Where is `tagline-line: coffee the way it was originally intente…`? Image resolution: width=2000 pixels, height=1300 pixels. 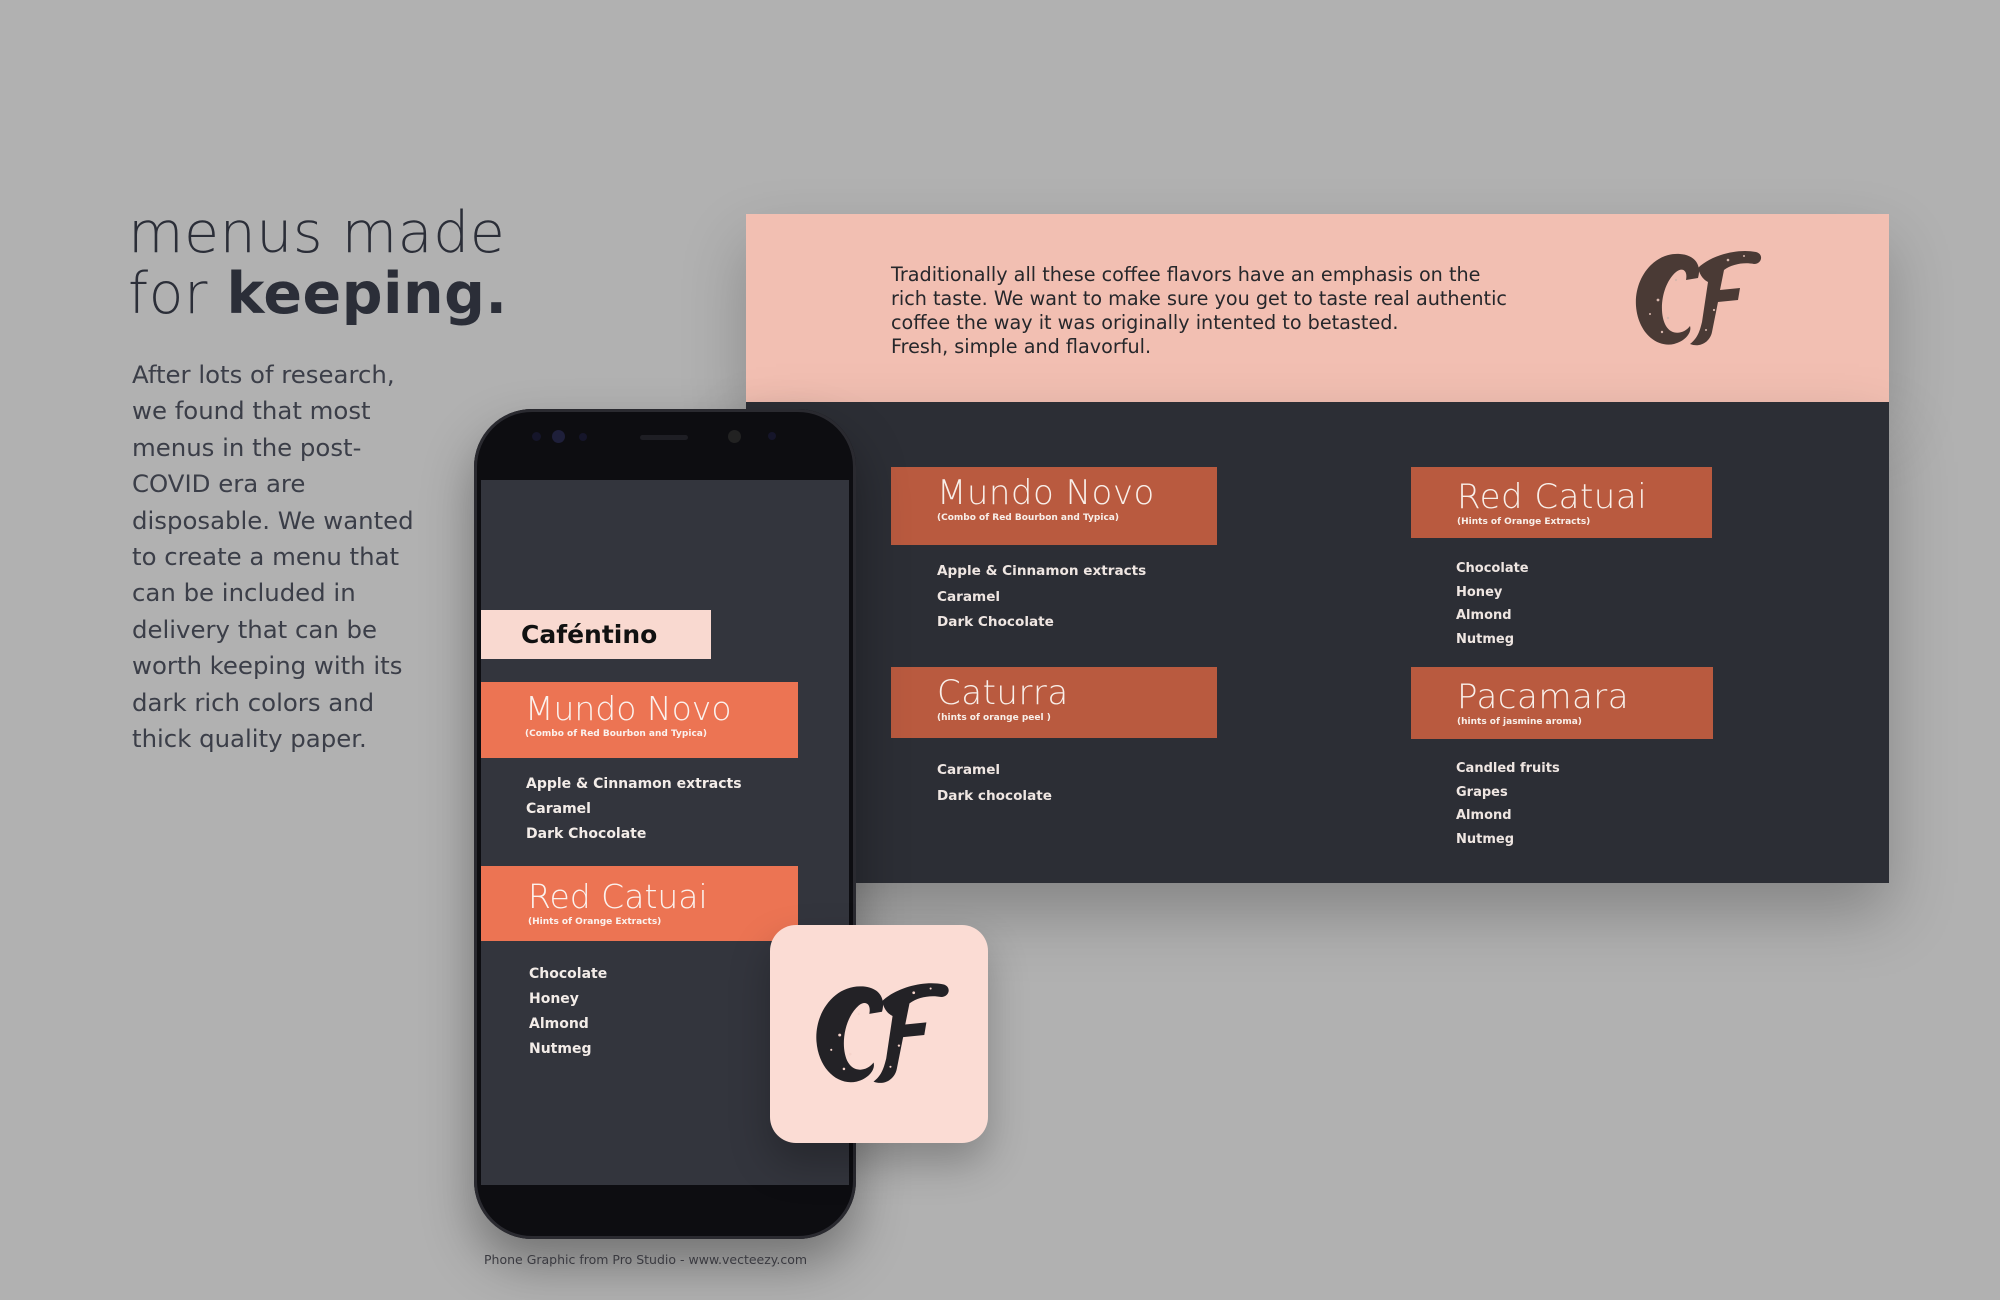 tagline-line: coffee the way it was originally intente… is located at coordinates (1145, 322).